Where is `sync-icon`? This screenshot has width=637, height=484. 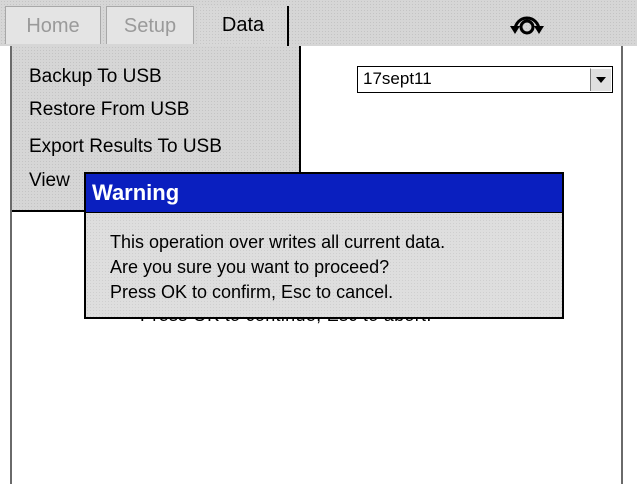
sync-icon is located at coordinates (527, 22).